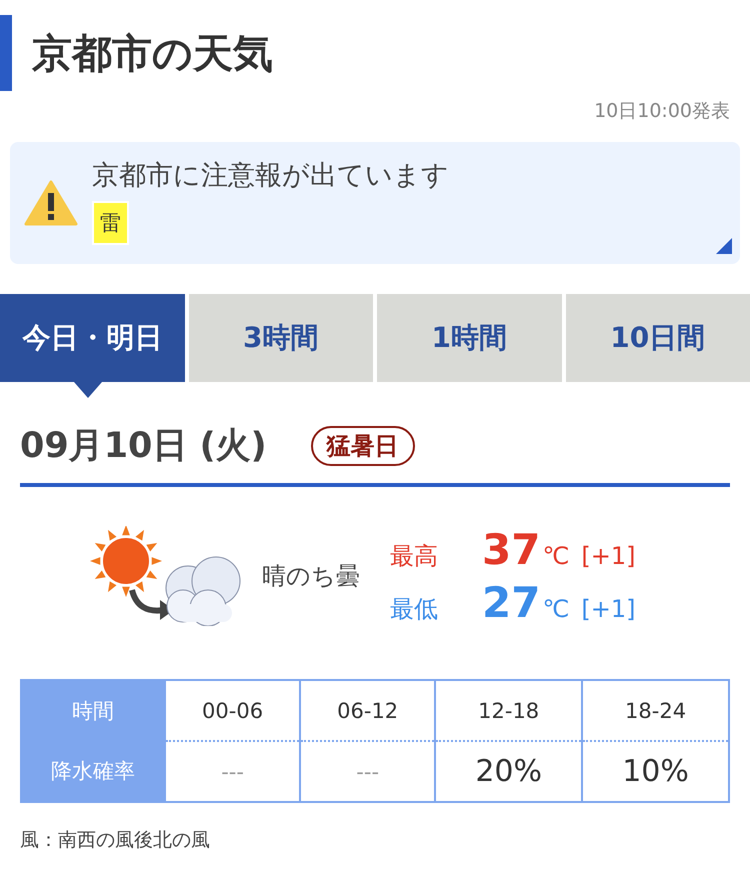  Describe the element at coordinates (469, 338) in the screenshot. I see `tab: 1時間` at that location.